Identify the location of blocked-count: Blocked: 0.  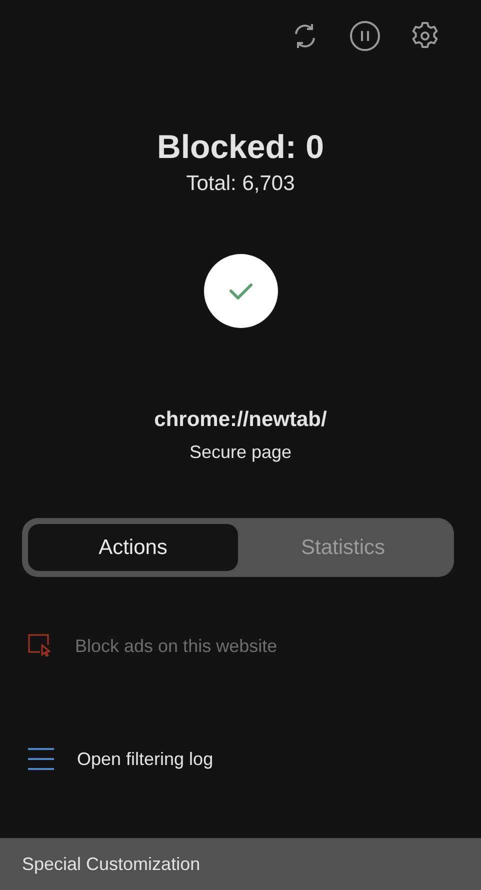
(240, 147).